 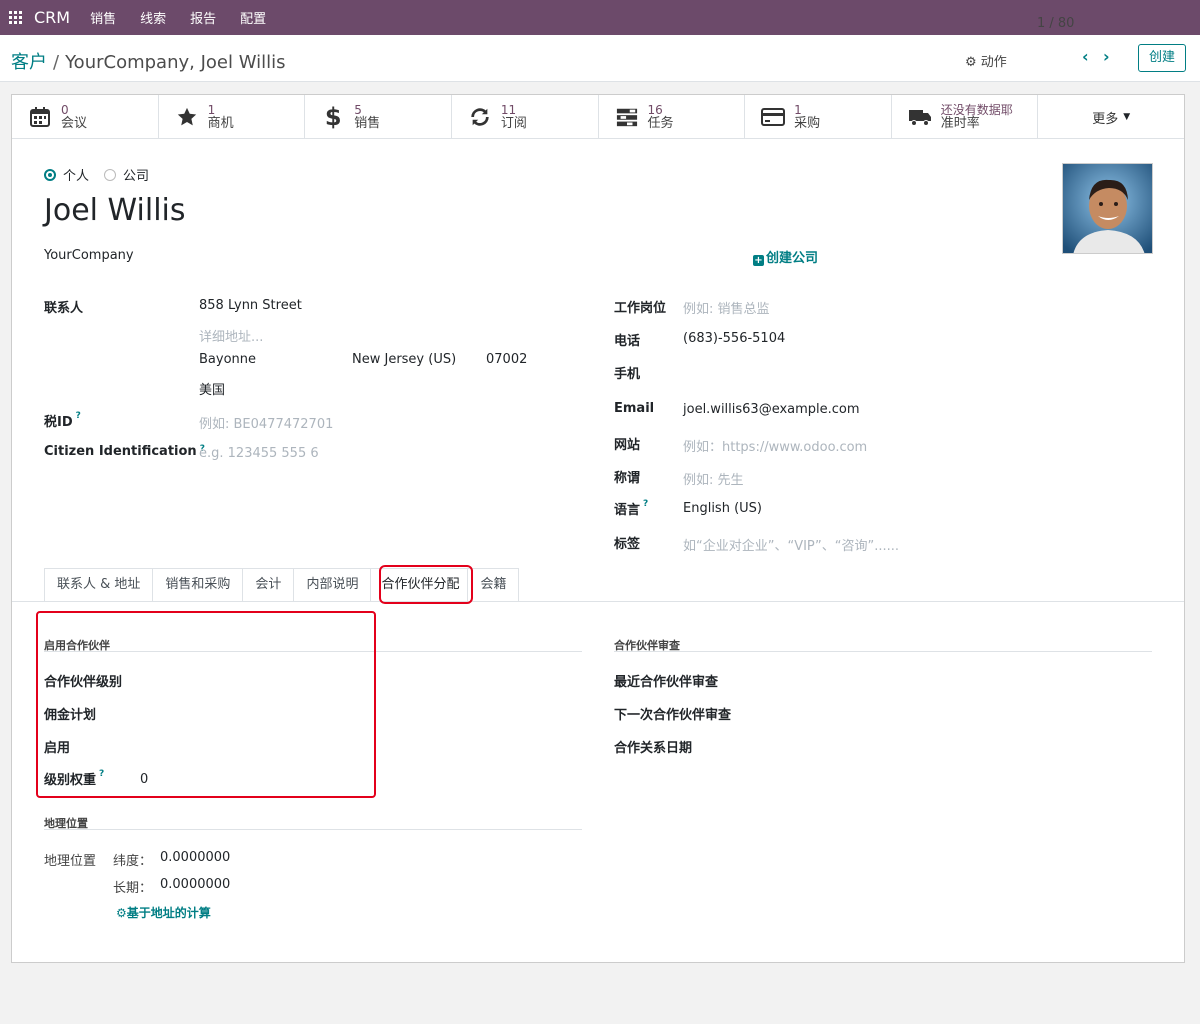 I want to click on chevron-left-icon: ‹, so click(x=1085, y=56).